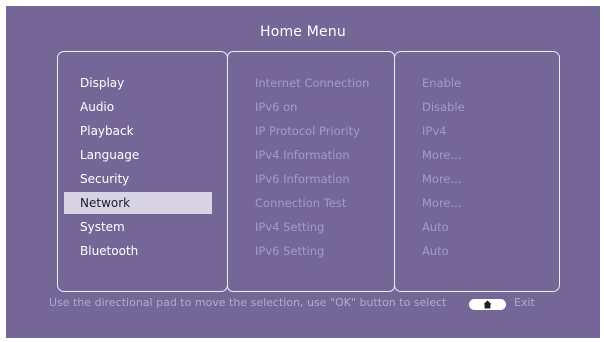 The image size is (604, 342). Describe the element at coordinates (276, 107) in the screenshot. I see `setting-ipv6-on: IPv6 on` at that location.